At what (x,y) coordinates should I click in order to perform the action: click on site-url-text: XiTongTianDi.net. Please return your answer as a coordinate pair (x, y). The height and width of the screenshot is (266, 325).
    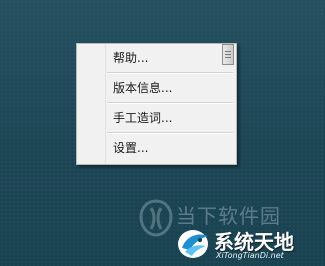
    Looking at the image, I should click on (250, 255).